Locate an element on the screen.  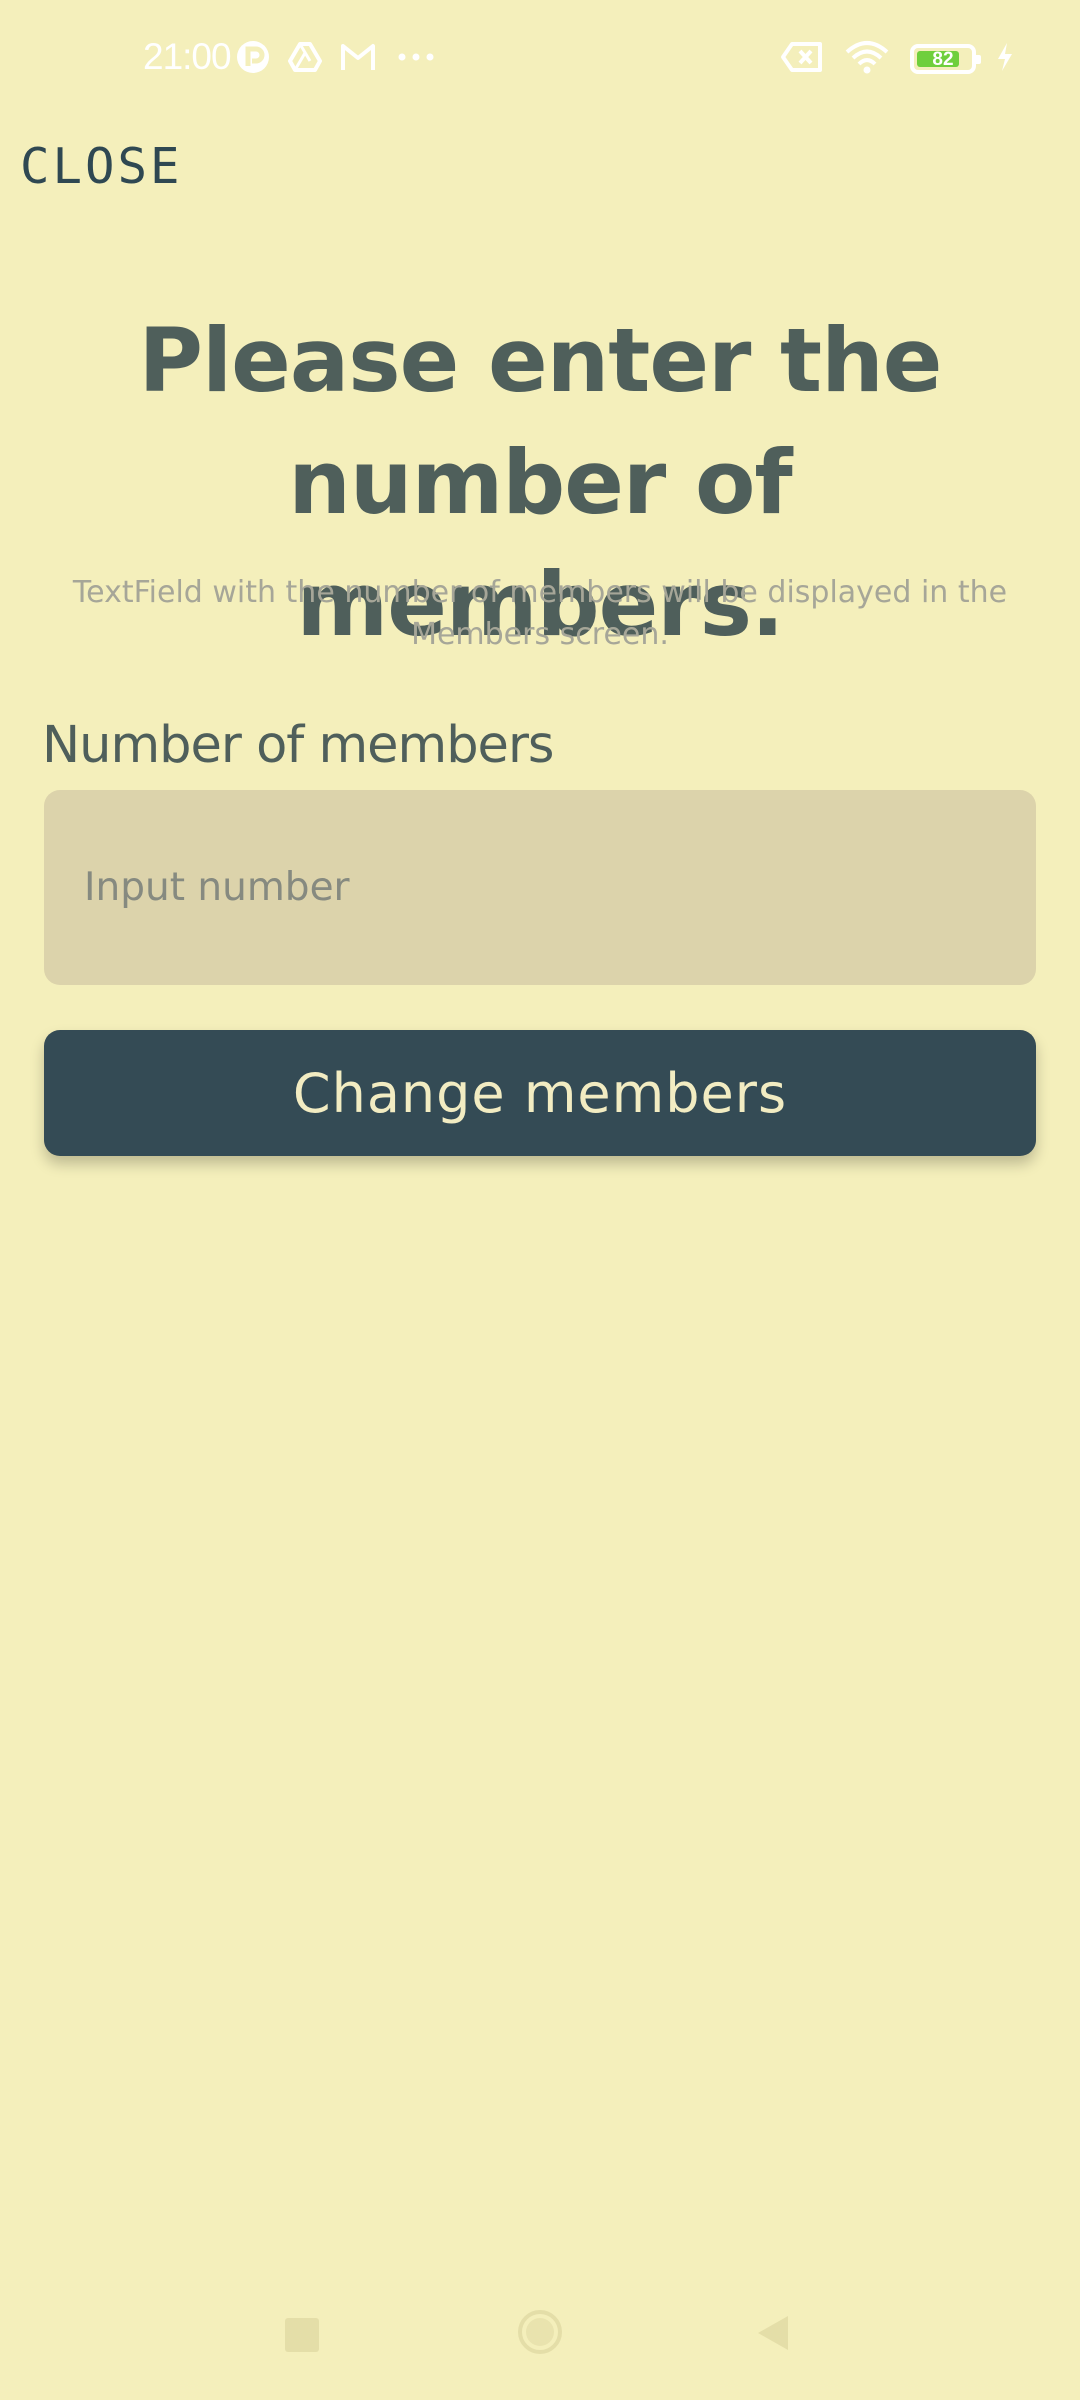
more-dots-icon is located at coordinates (416, 57).